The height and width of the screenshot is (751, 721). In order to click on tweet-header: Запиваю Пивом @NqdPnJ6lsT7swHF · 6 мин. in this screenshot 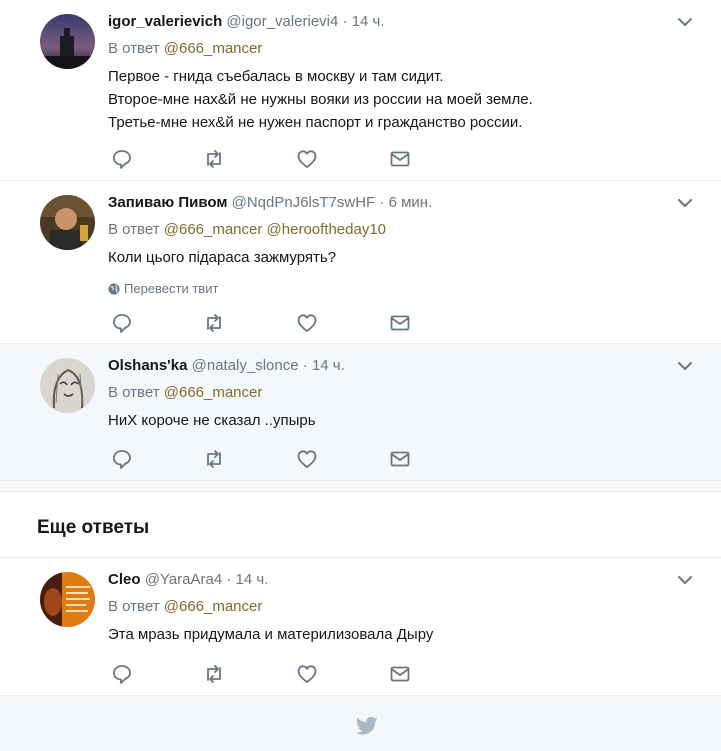, I will do `click(394, 203)`.